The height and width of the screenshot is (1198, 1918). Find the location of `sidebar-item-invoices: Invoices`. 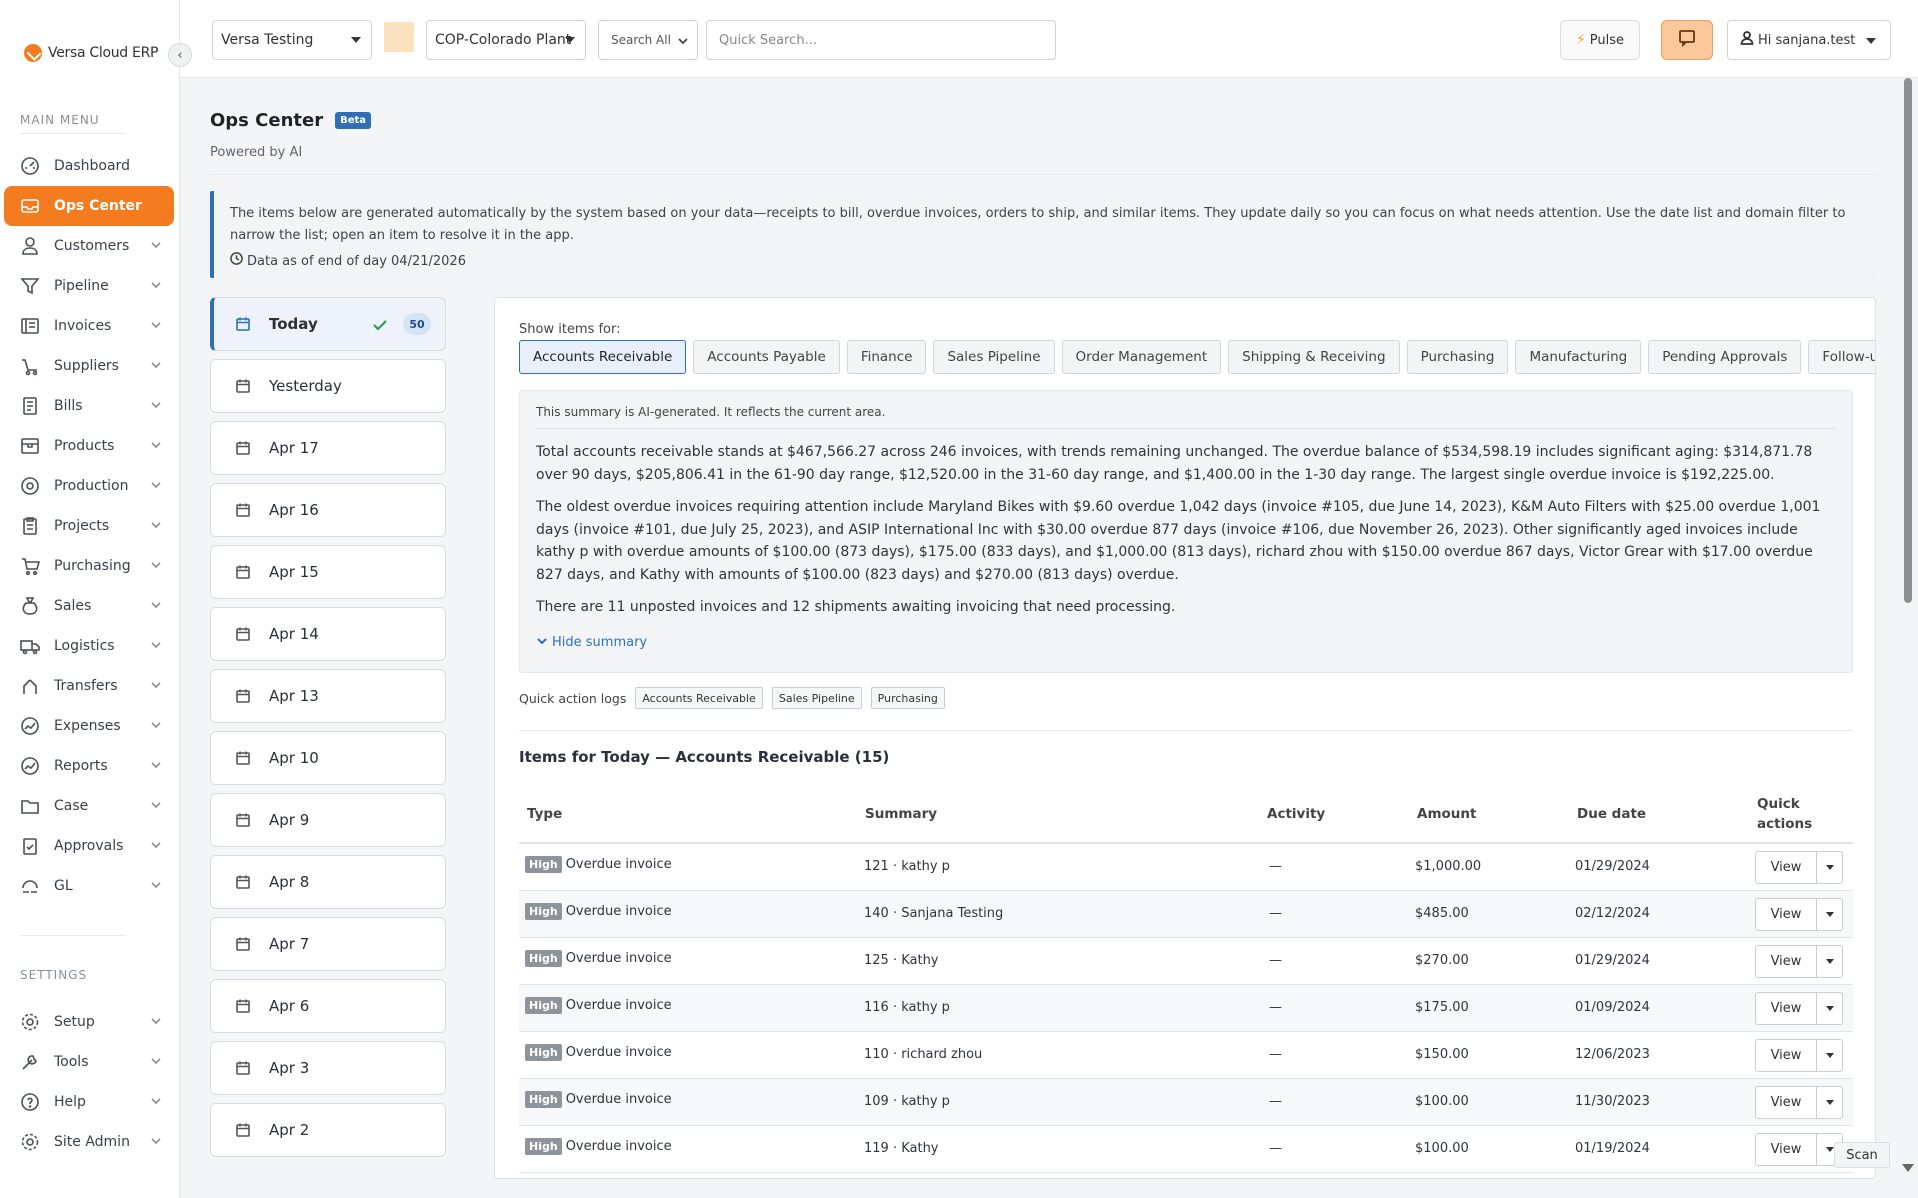

sidebar-item-invoices: Invoices is located at coordinates (89, 326).